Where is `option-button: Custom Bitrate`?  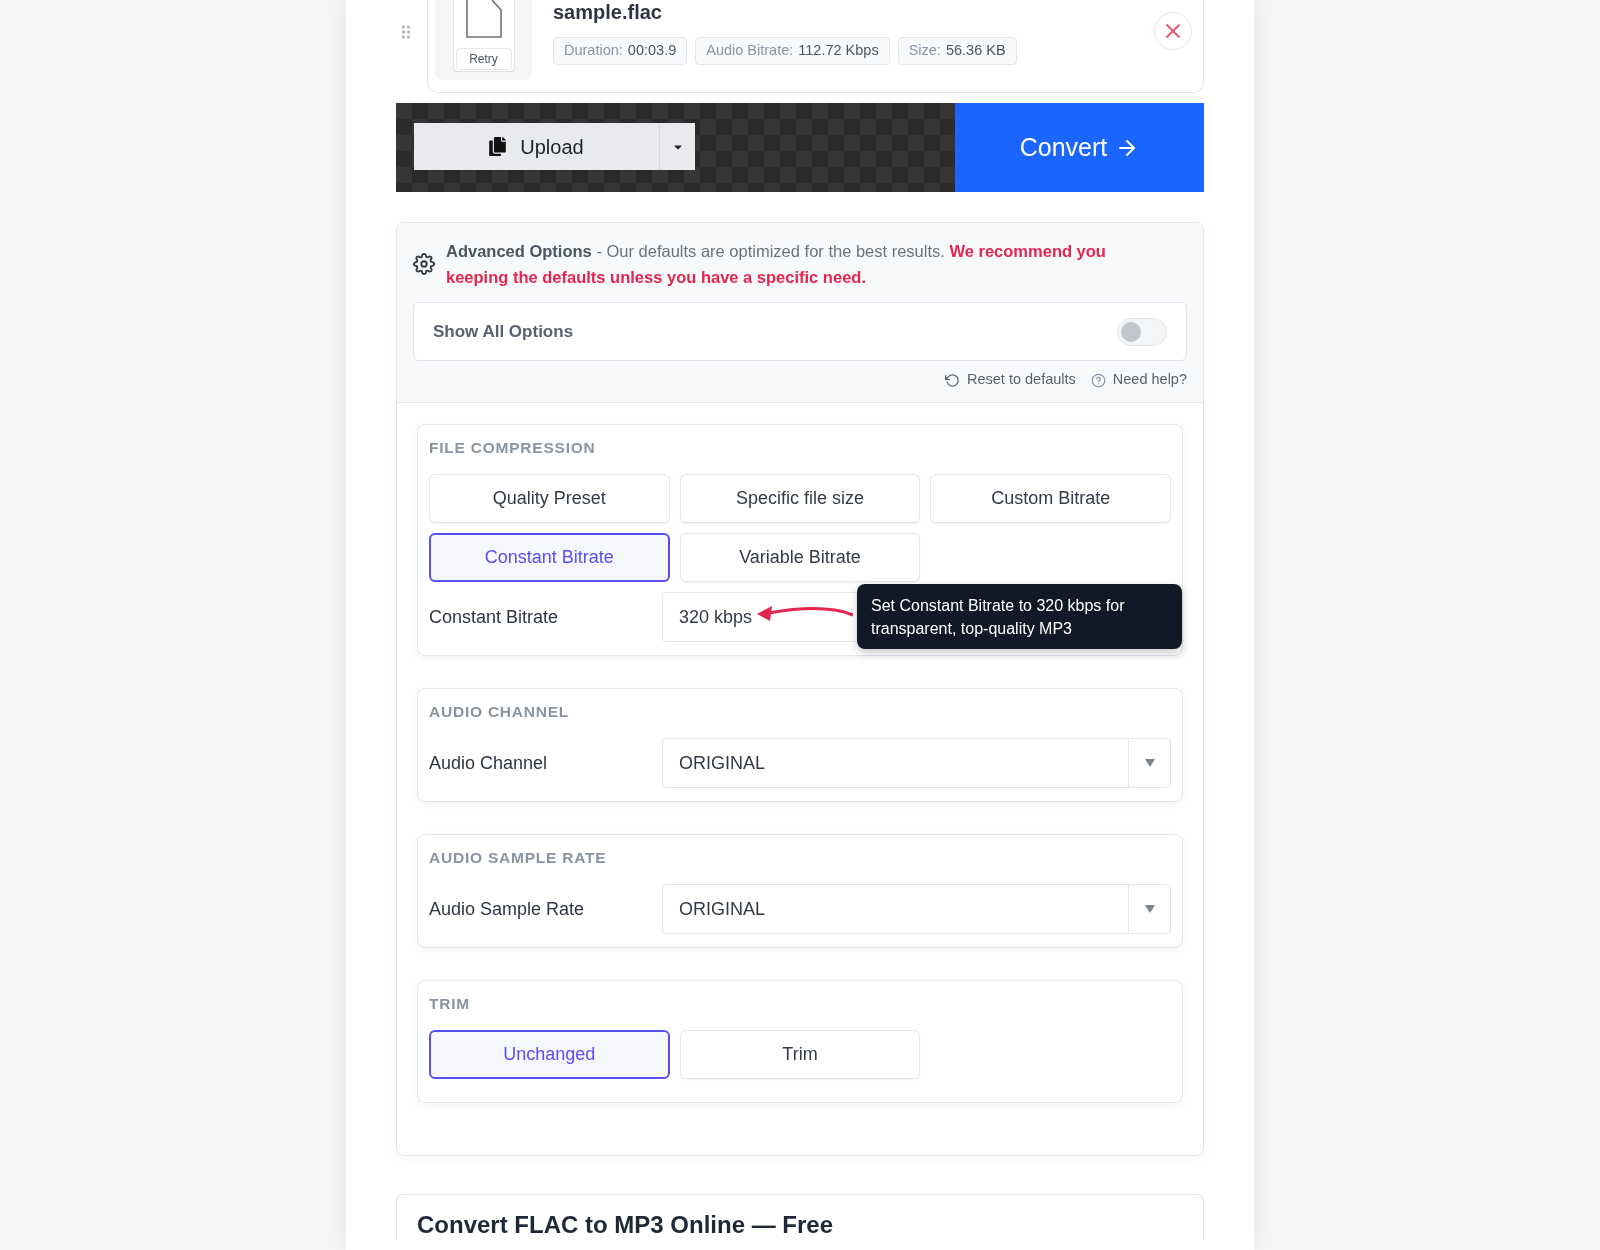 option-button: Custom Bitrate is located at coordinates (1050, 498).